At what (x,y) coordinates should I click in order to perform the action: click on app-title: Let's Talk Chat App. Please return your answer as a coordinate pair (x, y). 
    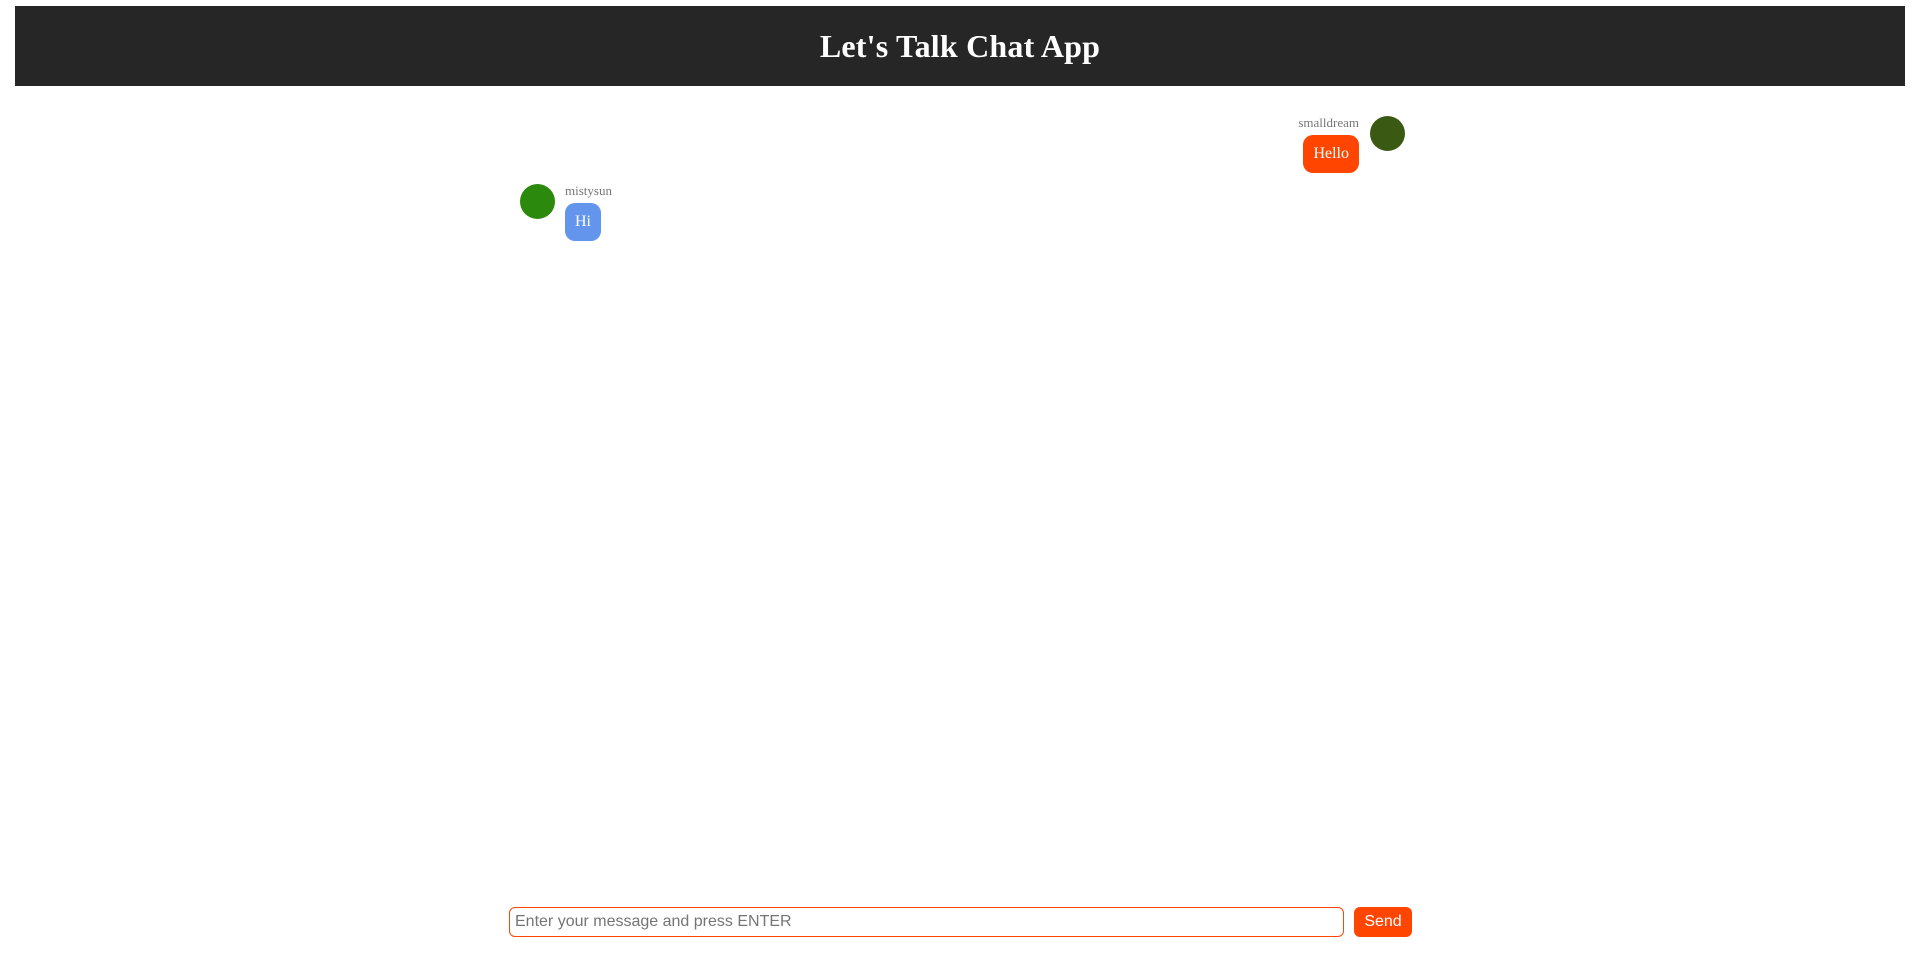
    Looking at the image, I should click on (960, 45).